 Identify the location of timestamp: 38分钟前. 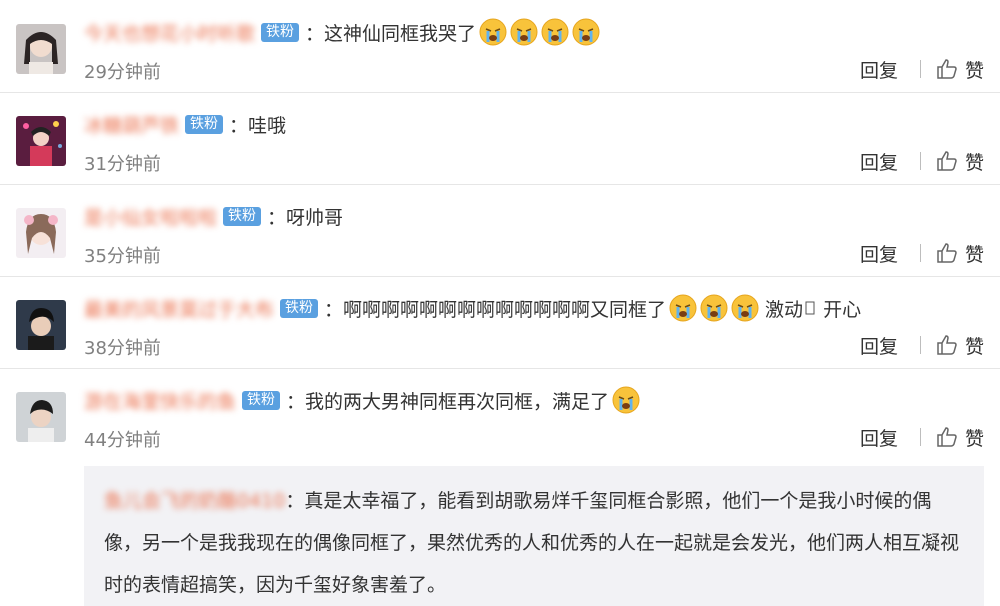
(122, 348).